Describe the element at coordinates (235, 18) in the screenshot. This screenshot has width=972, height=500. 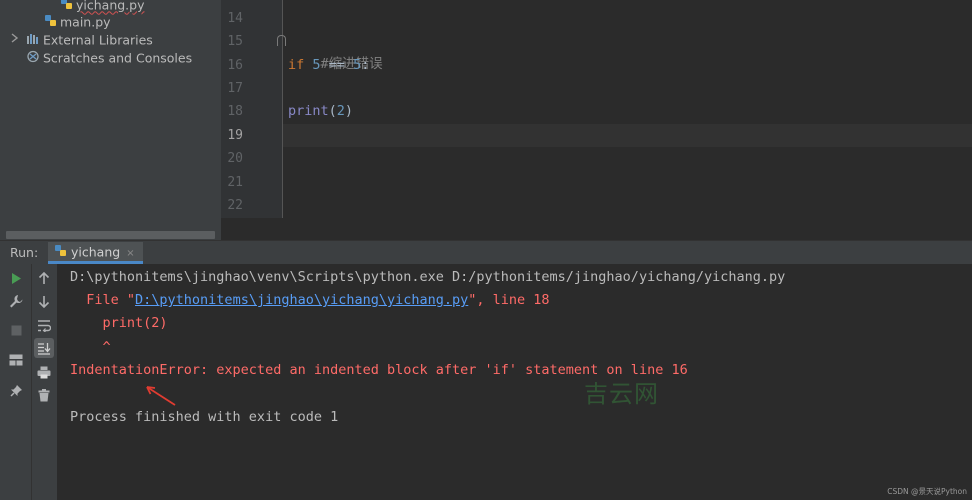
I see `line-number: 14` at that location.